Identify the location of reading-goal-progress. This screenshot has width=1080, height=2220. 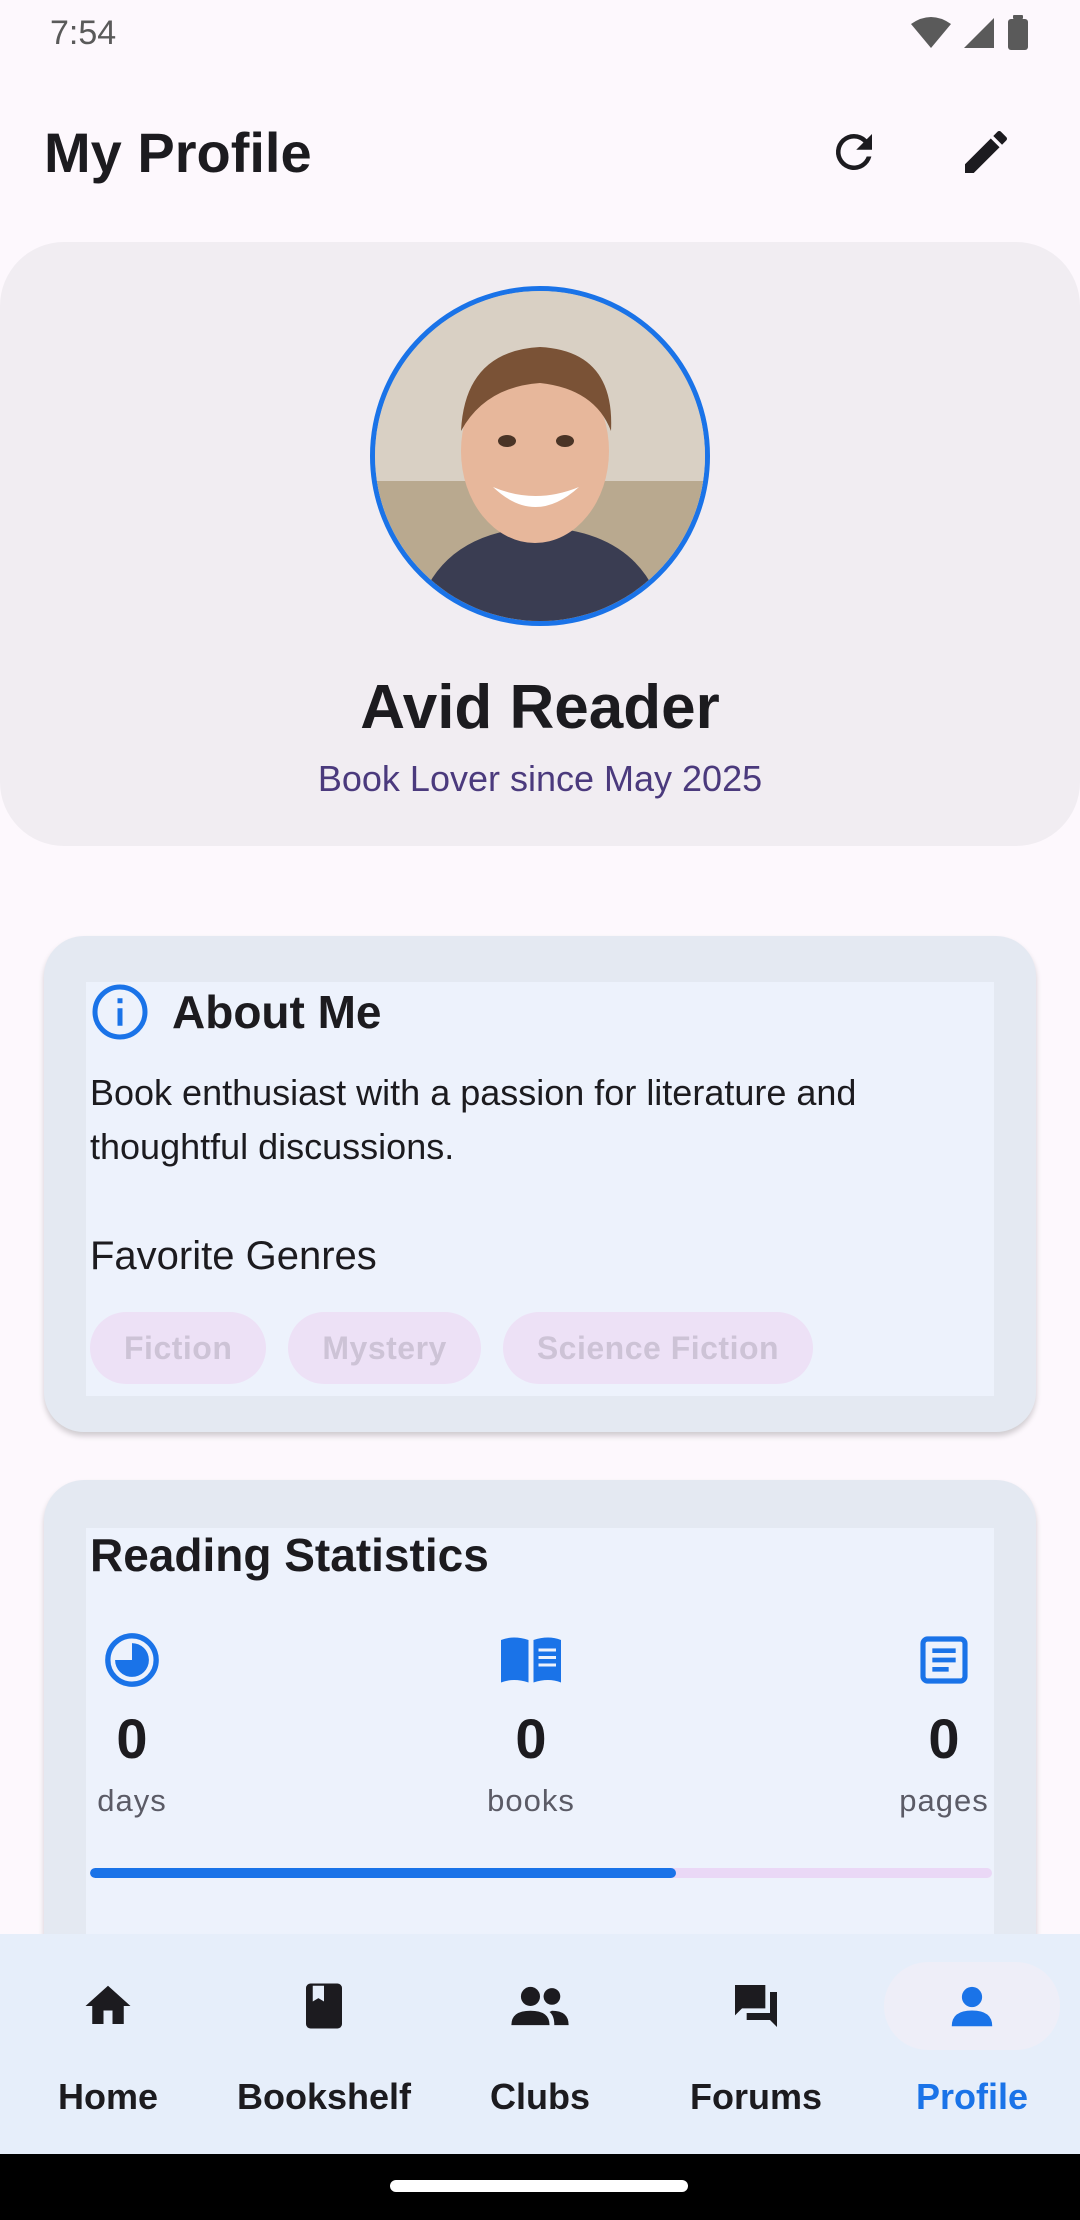
(541, 1873).